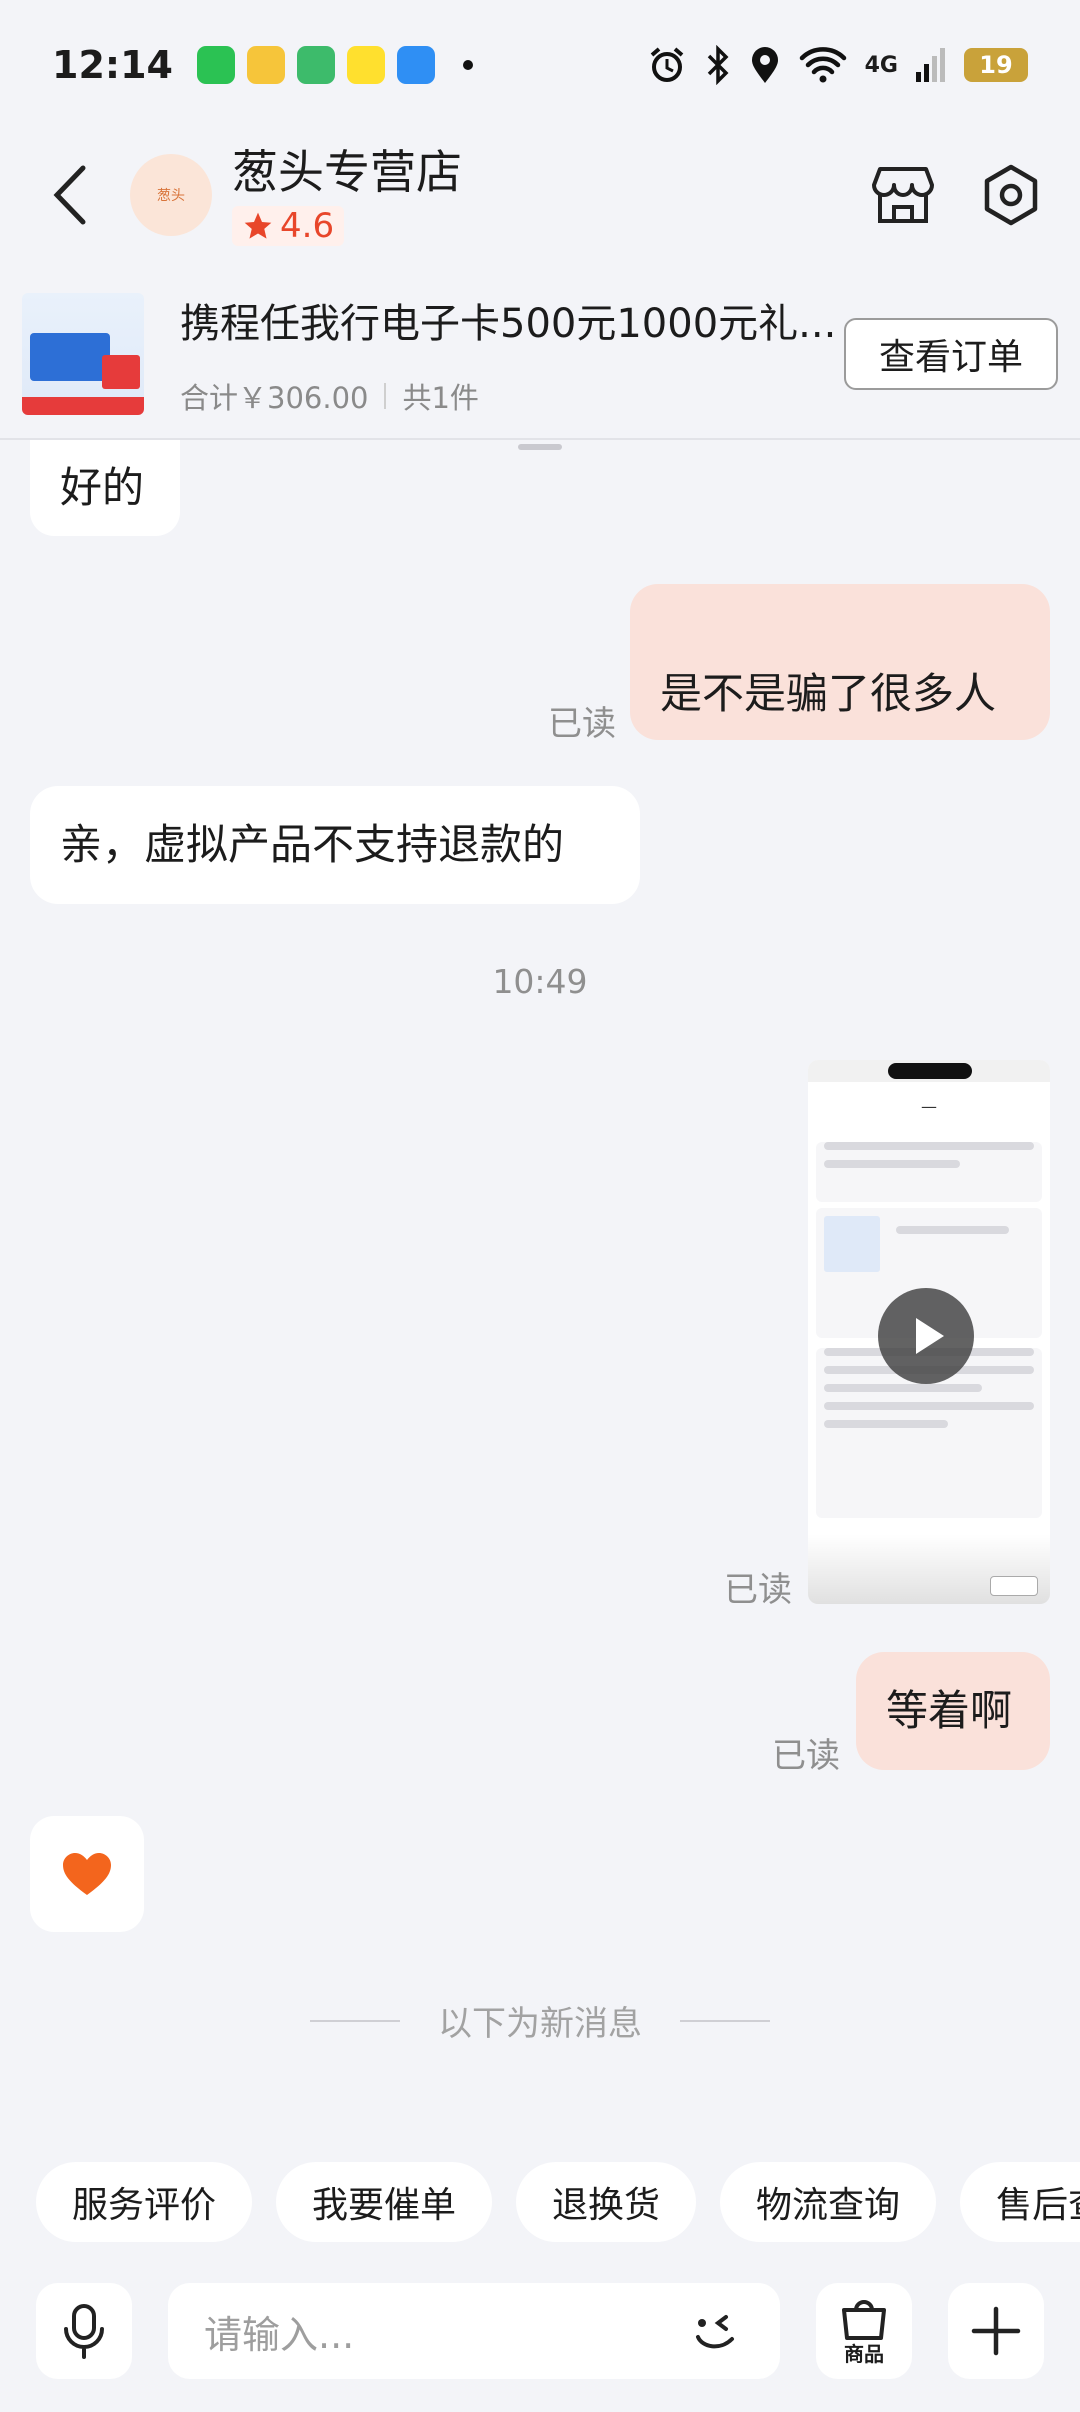 The width and height of the screenshot is (1080, 2412). I want to click on order-count: 共1件, so click(440, 398).